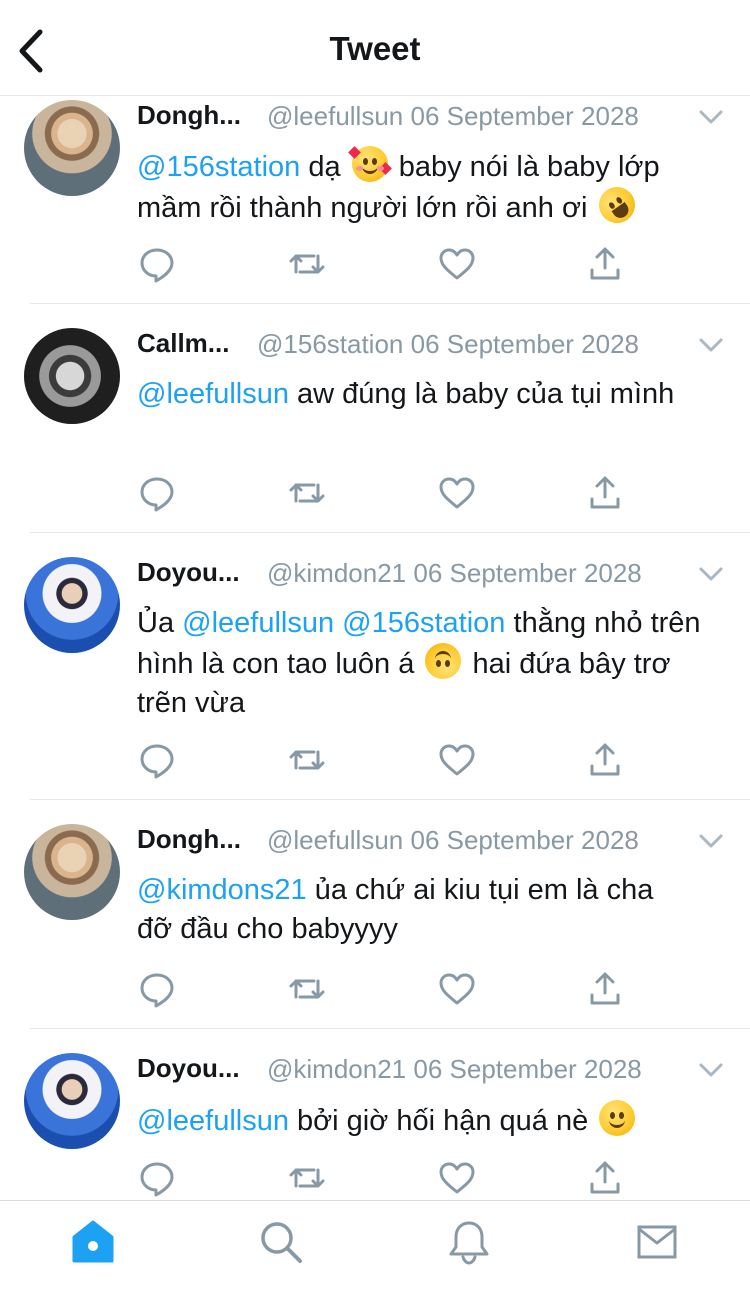  What do you see at coordinates (442, 1121) in the screenshot?
I see `tweet-text-segment: bởi giờ hối hận quá nè` at bounding box center [442, 1121].